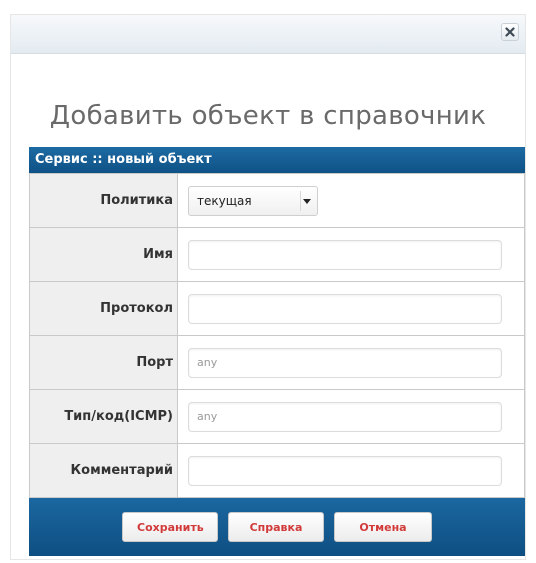 This screenshot has height=563, width=536. I want to click on form-row-icmp: Тип/код(ICMP), so click(277, 416).